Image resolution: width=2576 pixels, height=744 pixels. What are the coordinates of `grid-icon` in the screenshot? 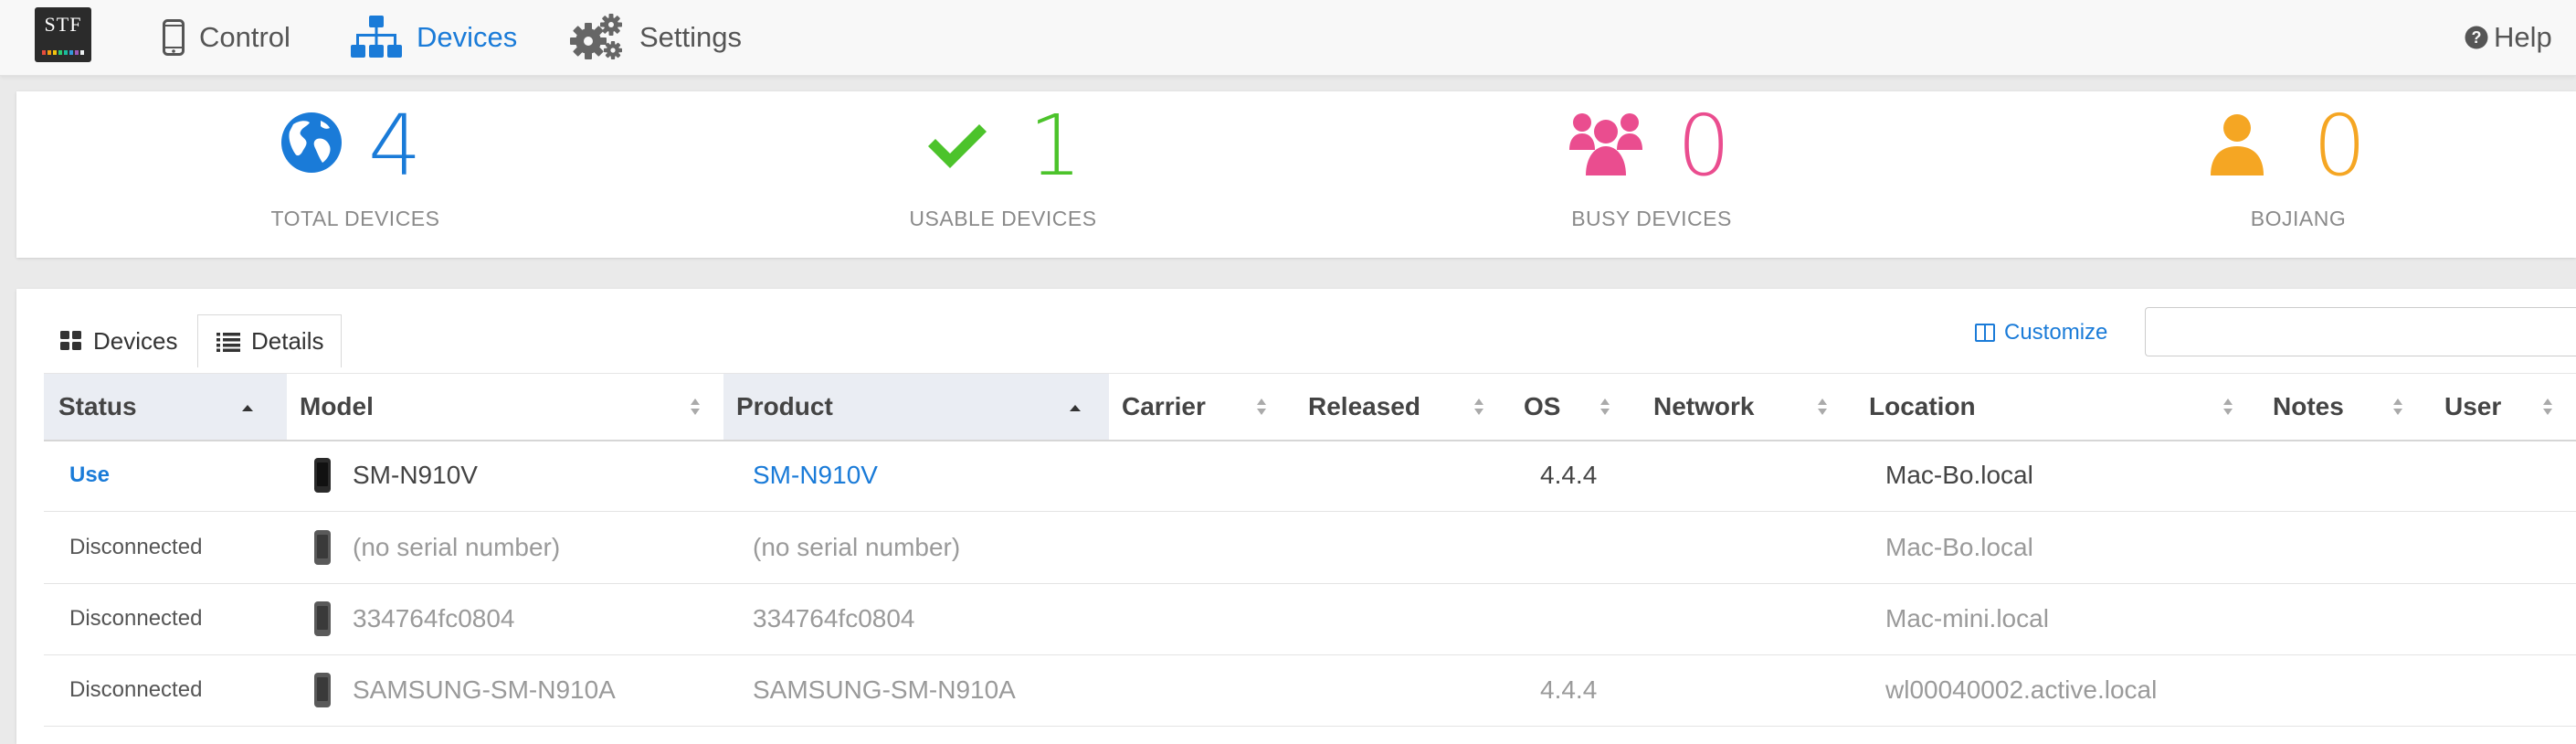 It's located at (70, 340).